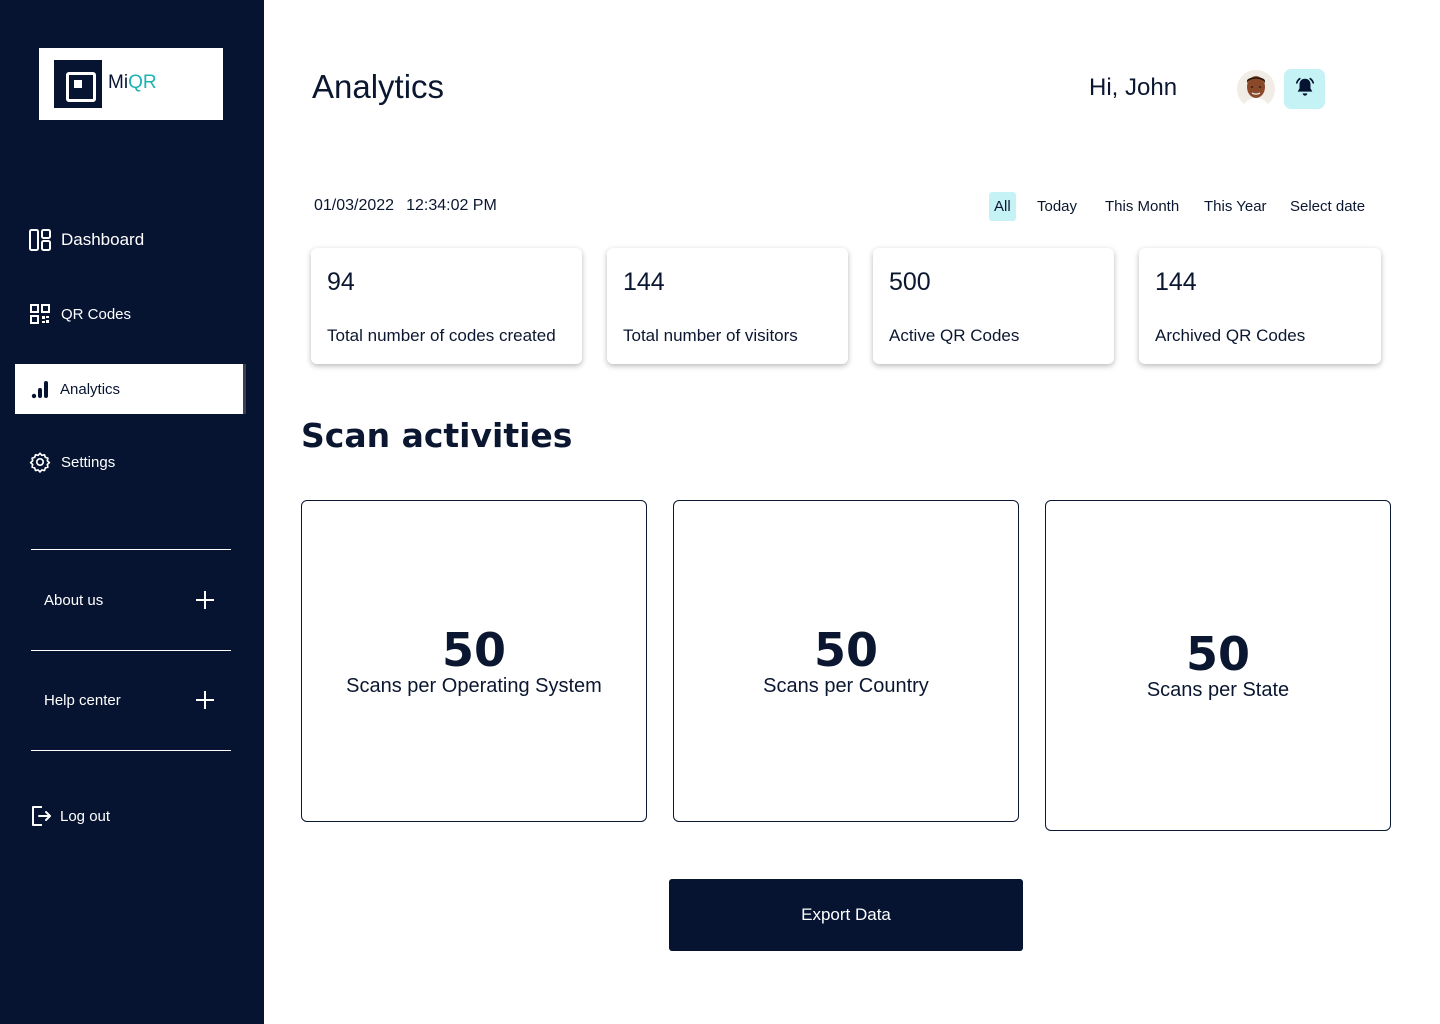 The image size is (1440, 1024). Describe the element at coordinates (40, 462) in the screenshot. I see `gear-icon` at that location.